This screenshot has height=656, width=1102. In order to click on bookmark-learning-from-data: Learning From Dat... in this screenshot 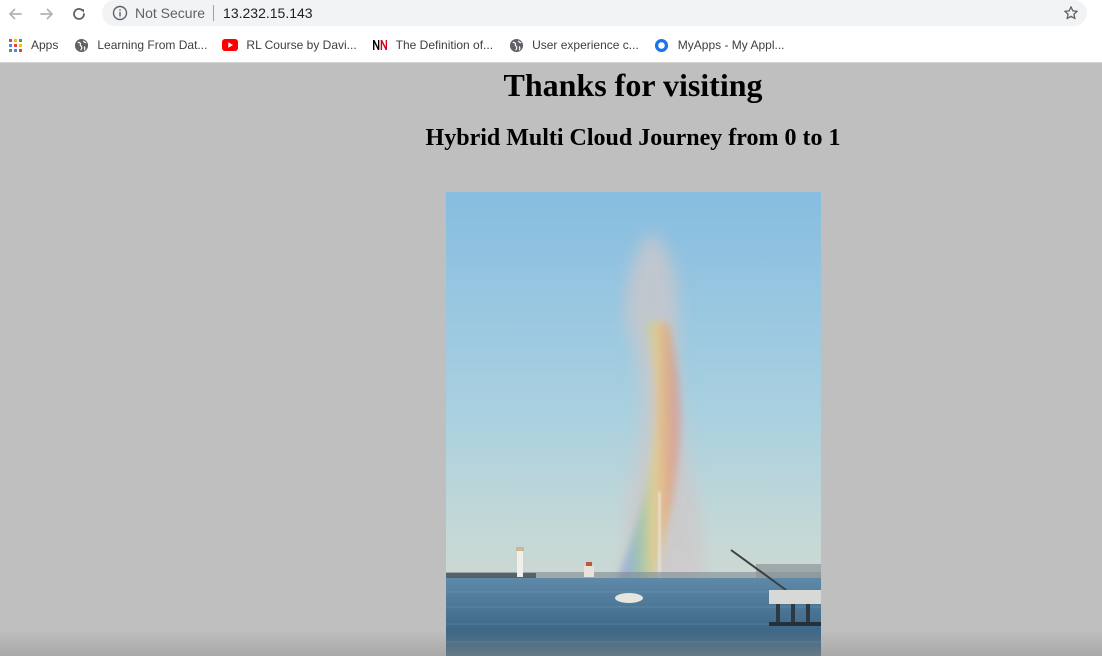, I will do `click(140, 45)`.